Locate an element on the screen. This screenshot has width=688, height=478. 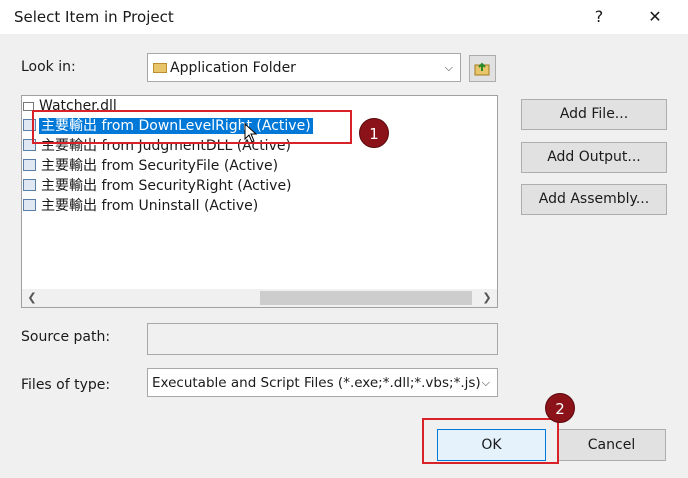
horizontal-scrollbar: ❮ ❯ is located at coordinates (259, 298).